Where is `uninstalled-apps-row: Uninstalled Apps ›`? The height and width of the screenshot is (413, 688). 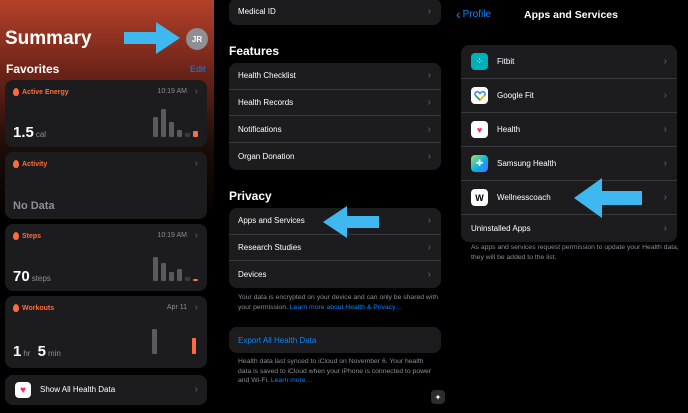
uninstalled-apps-row: Uninstalled Apps › is located at coordinates (569, 228).